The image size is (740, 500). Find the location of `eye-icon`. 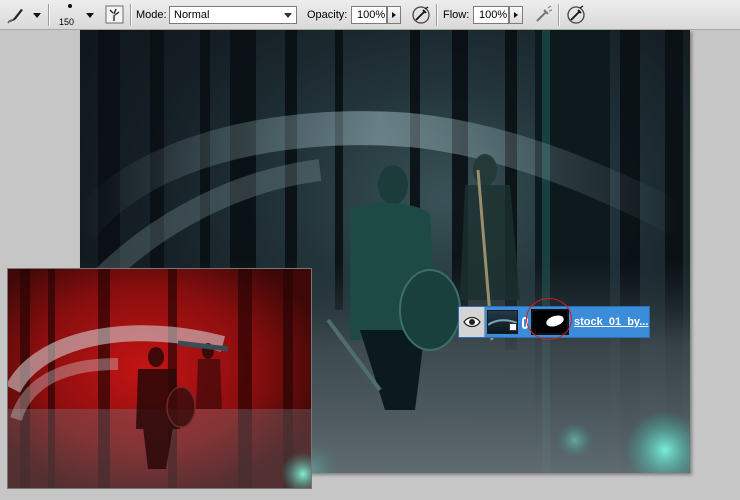

eye-icon is located at coordinates (472, 322).